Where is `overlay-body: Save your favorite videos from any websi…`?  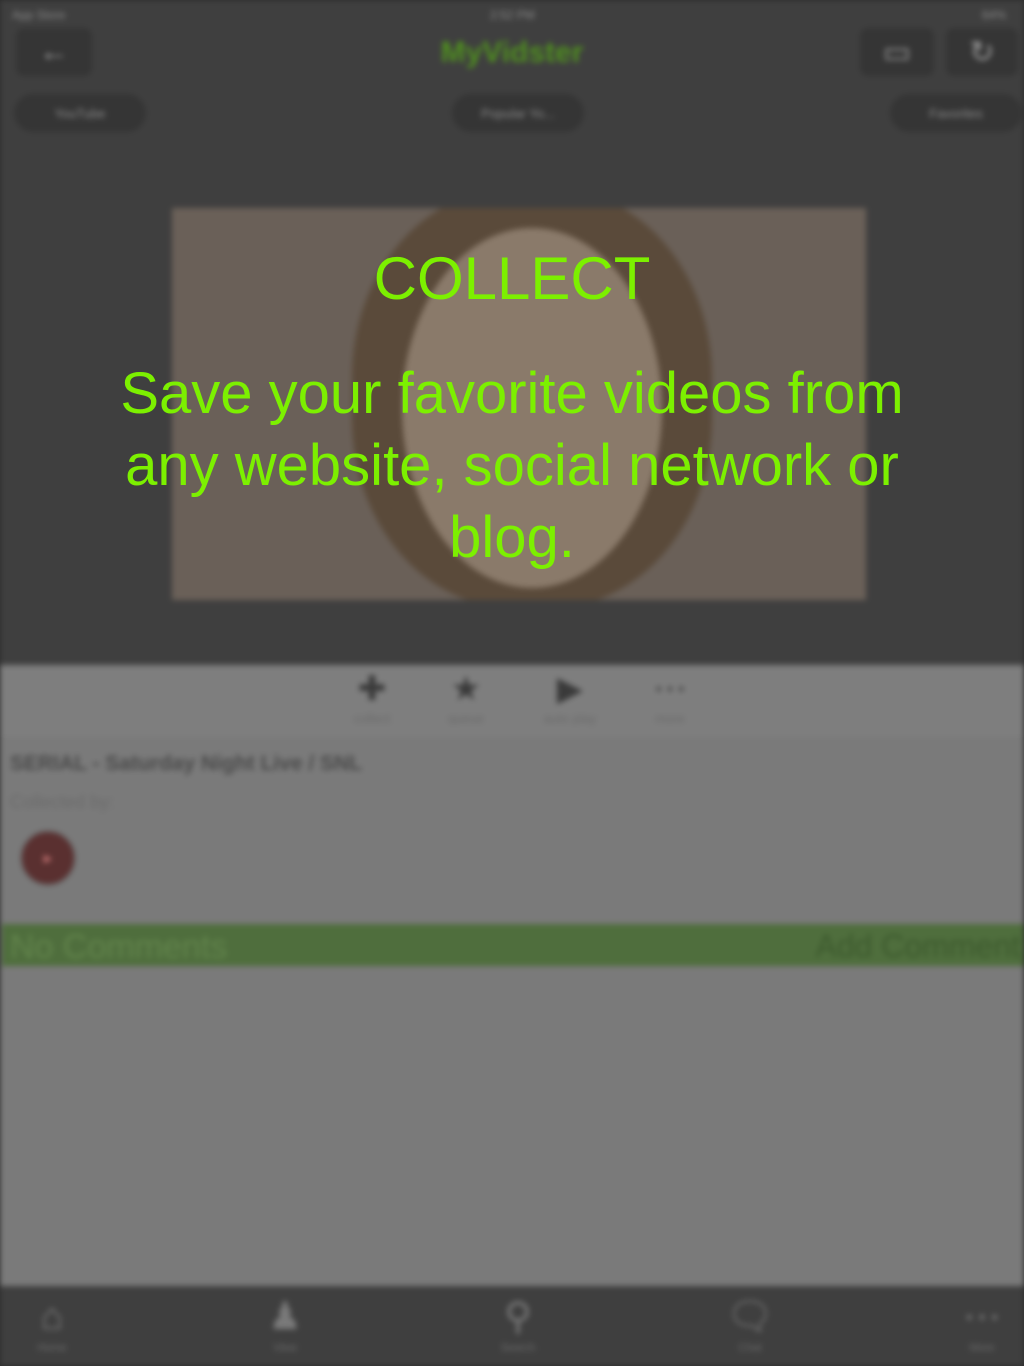 overlay-body: Save your favorite videos from any websi… is located at coordinates (512, 465).